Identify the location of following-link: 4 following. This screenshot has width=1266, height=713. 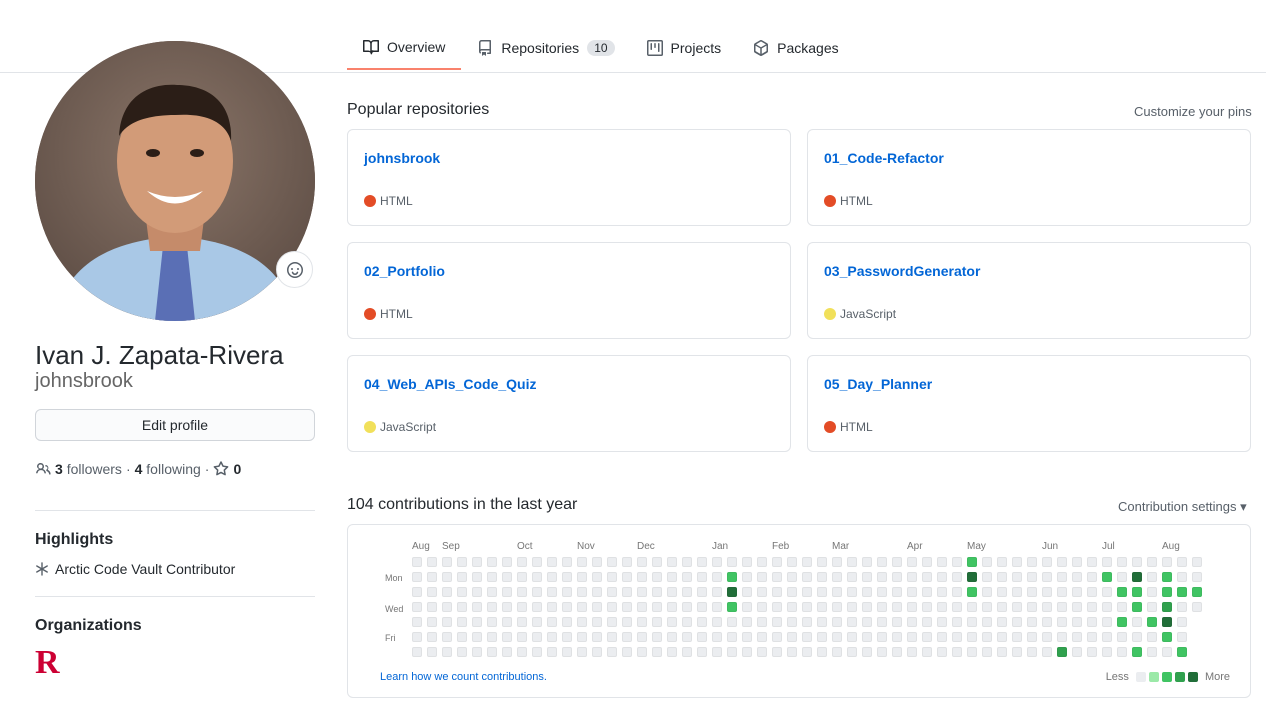
(168, 469).